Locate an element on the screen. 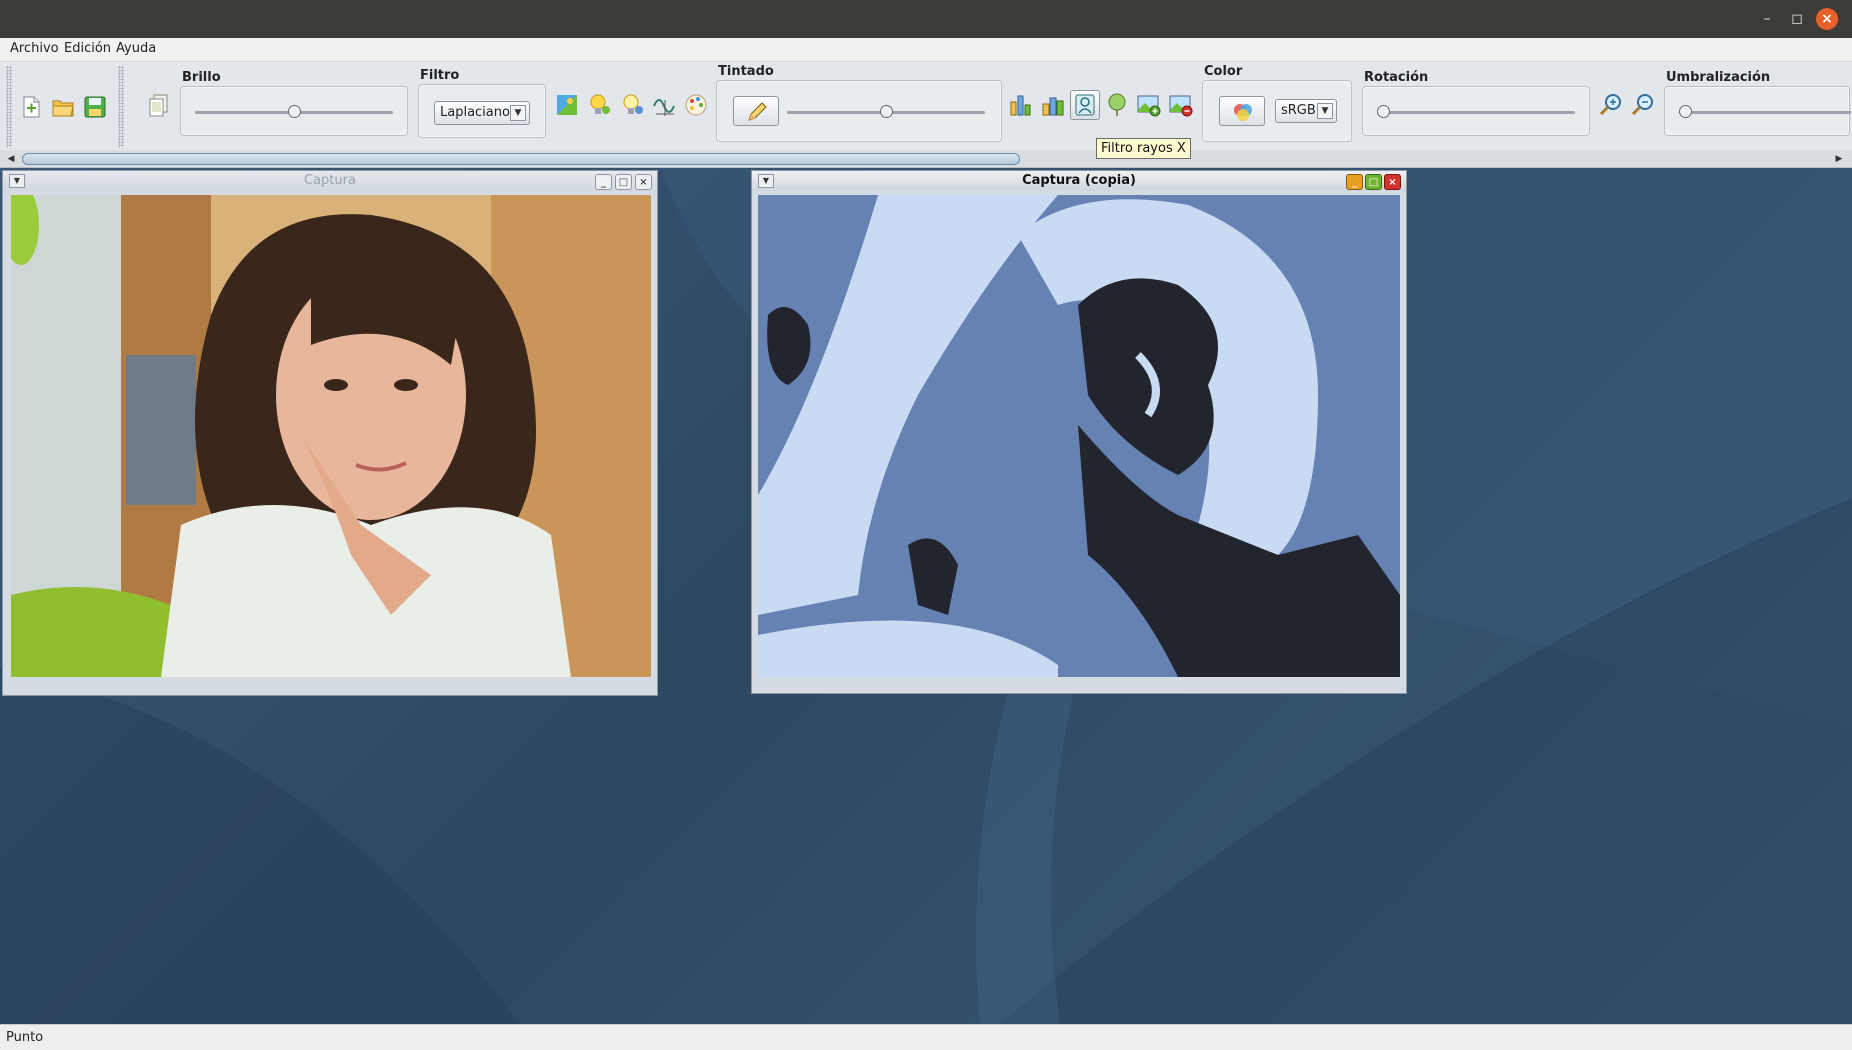 The image size is (1852, 1050). window-titlebar: – ◻ × is located at coordinates (926, 19).